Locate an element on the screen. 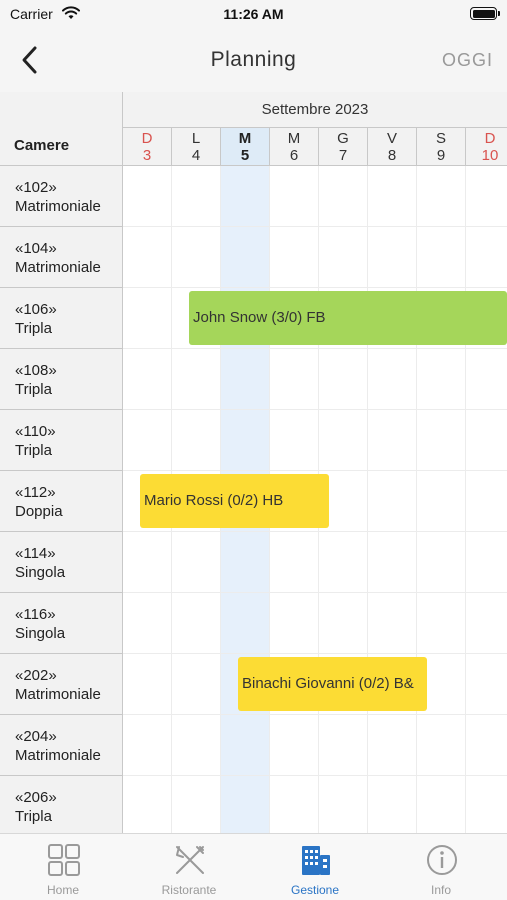  tab-gestione-label: Gestione is located at coordinates (315, 890).